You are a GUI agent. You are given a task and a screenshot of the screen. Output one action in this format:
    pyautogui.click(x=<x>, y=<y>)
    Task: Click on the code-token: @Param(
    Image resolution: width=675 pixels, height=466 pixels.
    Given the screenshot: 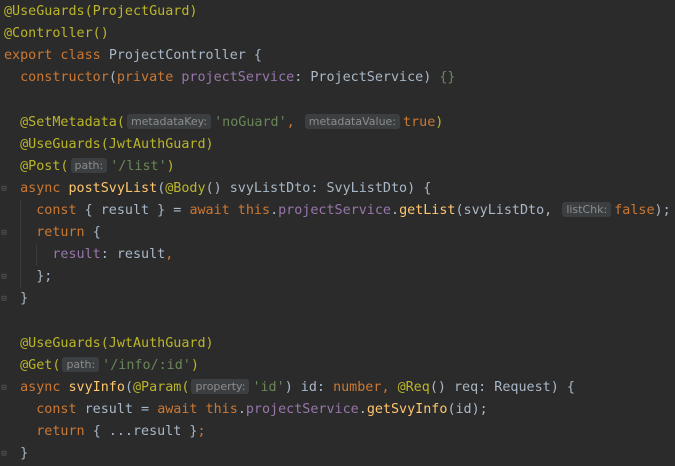 What is the action you would take?
    pyautogui.click(x=161, y=387)
    